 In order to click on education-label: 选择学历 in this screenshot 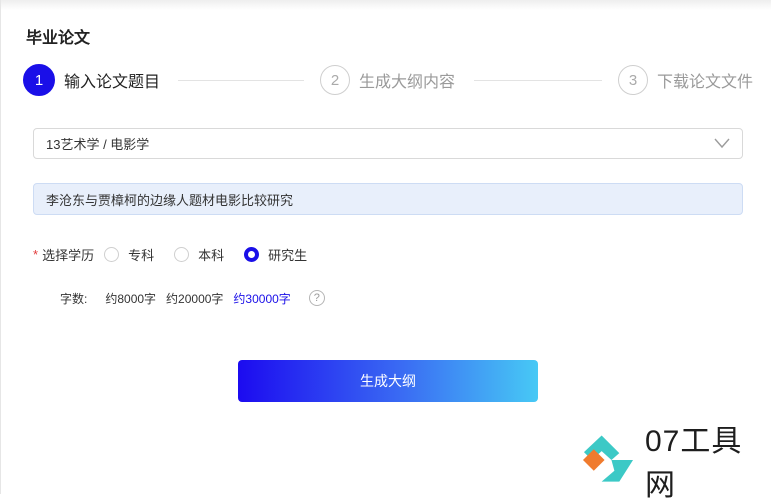, I will do `click(68, 255)`.